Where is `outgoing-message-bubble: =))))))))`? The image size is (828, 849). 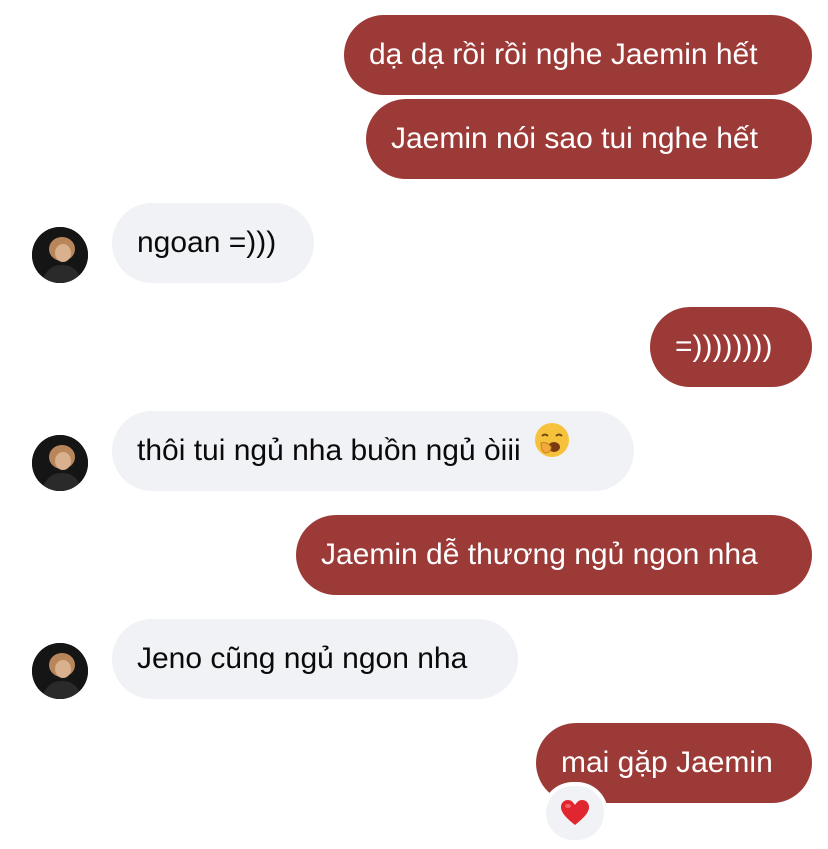 outgoing-message-bubble: =)))))))) is located at coordinates (731, 347).